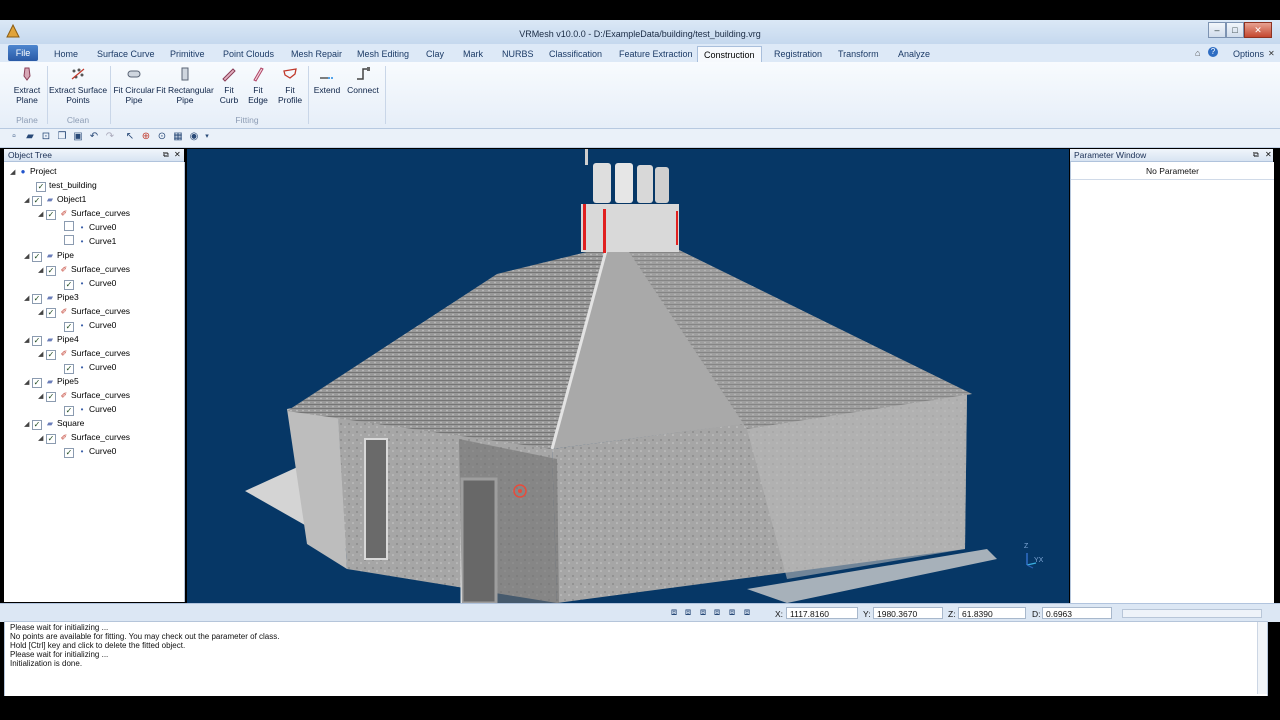 The image size is (1280, 720). I want to click on tab-classification: Classification, so click(575, 54).